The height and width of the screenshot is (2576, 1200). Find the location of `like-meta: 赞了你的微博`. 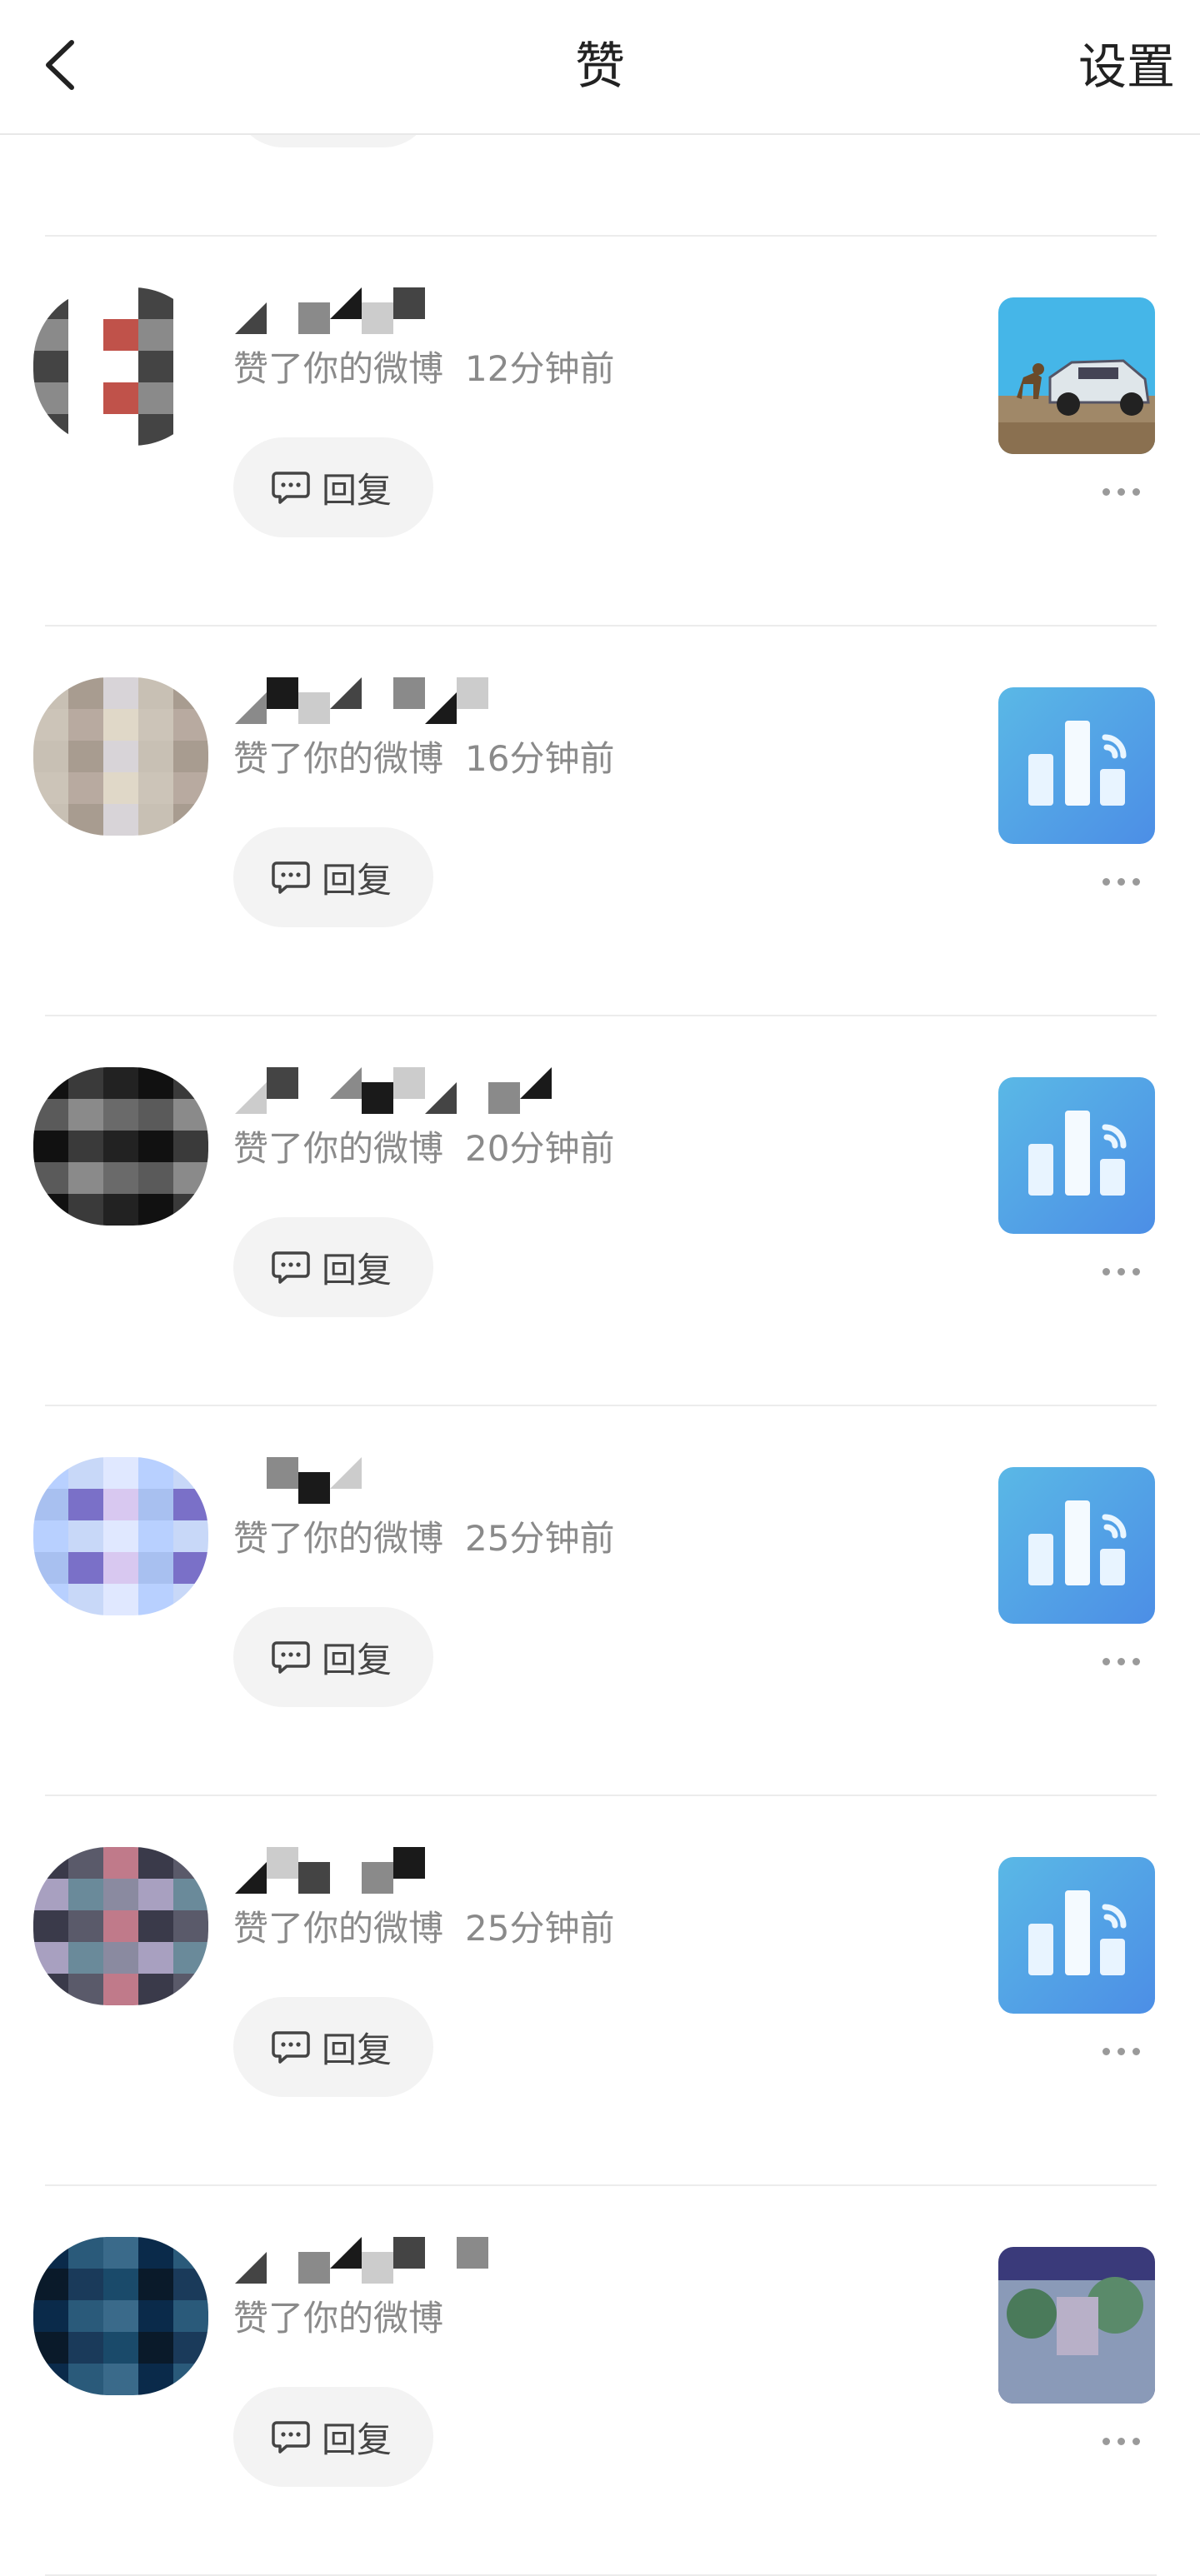

like-meta: 赞了你的微博 is located at coordinates (349, 2319).